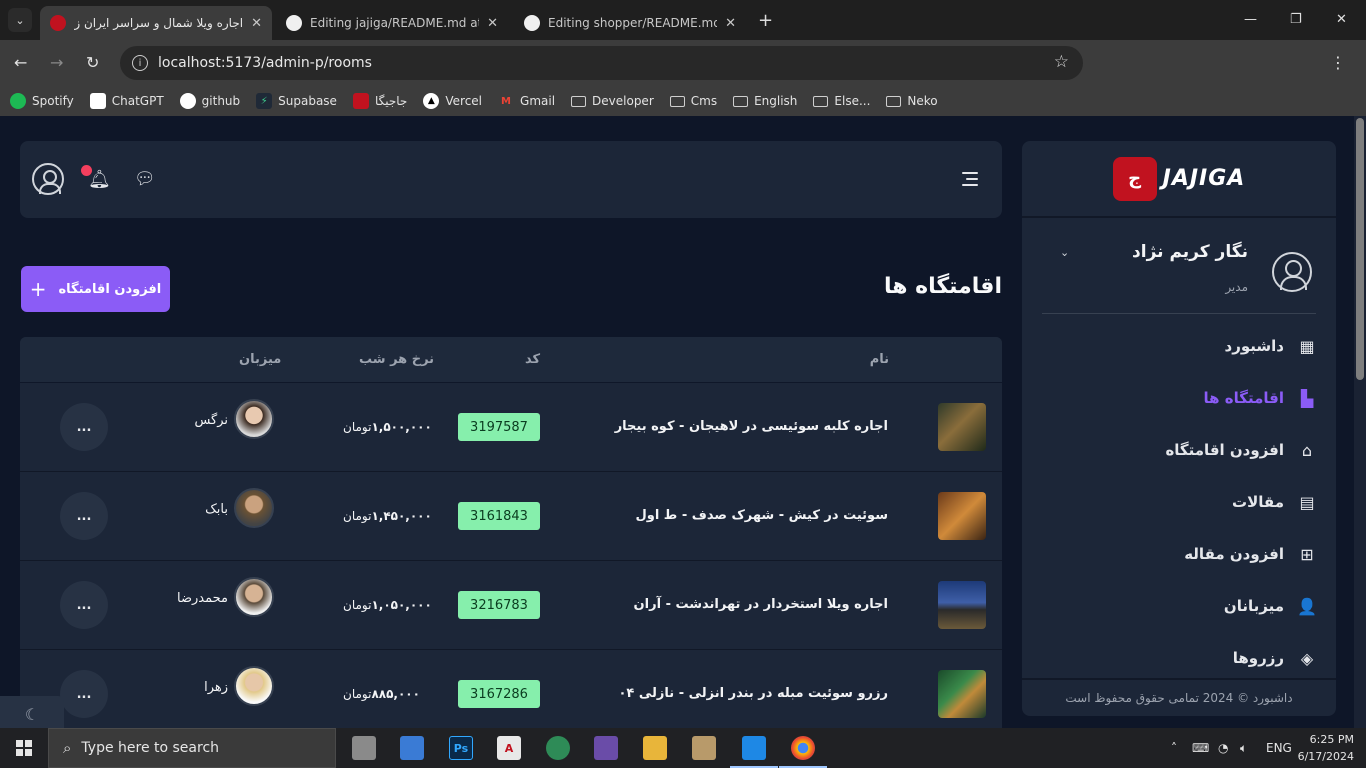 This screenshot has height=768, width=1366. I want to click on photoshop-icon: Ps, so click(461, 748).